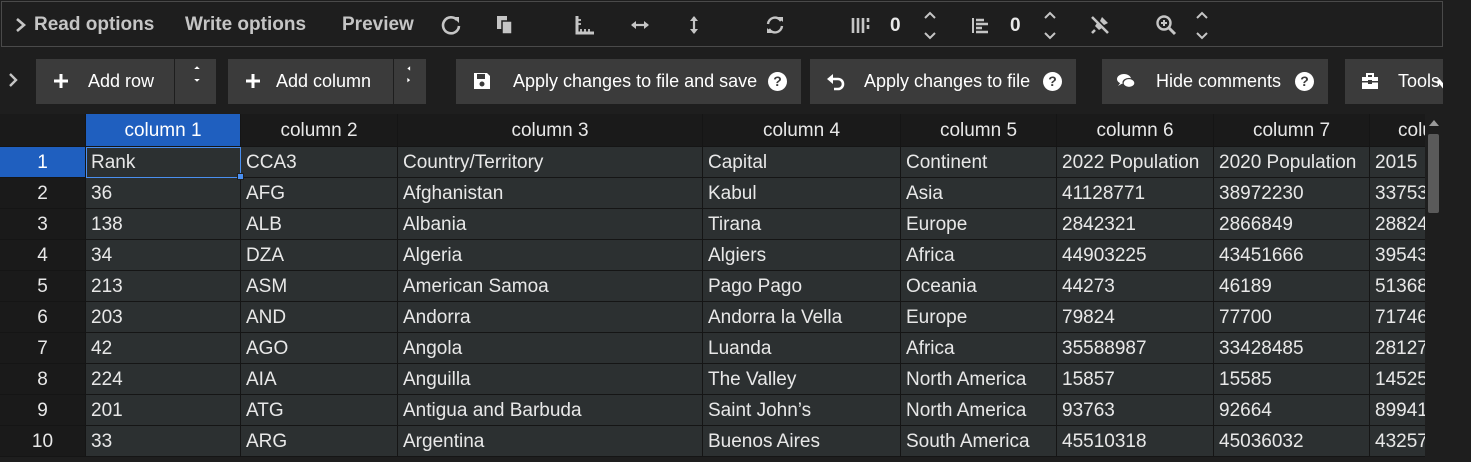 This screenshot has height=462, width=1471. I want to click on table-cell: DZA, so click(319, 255).